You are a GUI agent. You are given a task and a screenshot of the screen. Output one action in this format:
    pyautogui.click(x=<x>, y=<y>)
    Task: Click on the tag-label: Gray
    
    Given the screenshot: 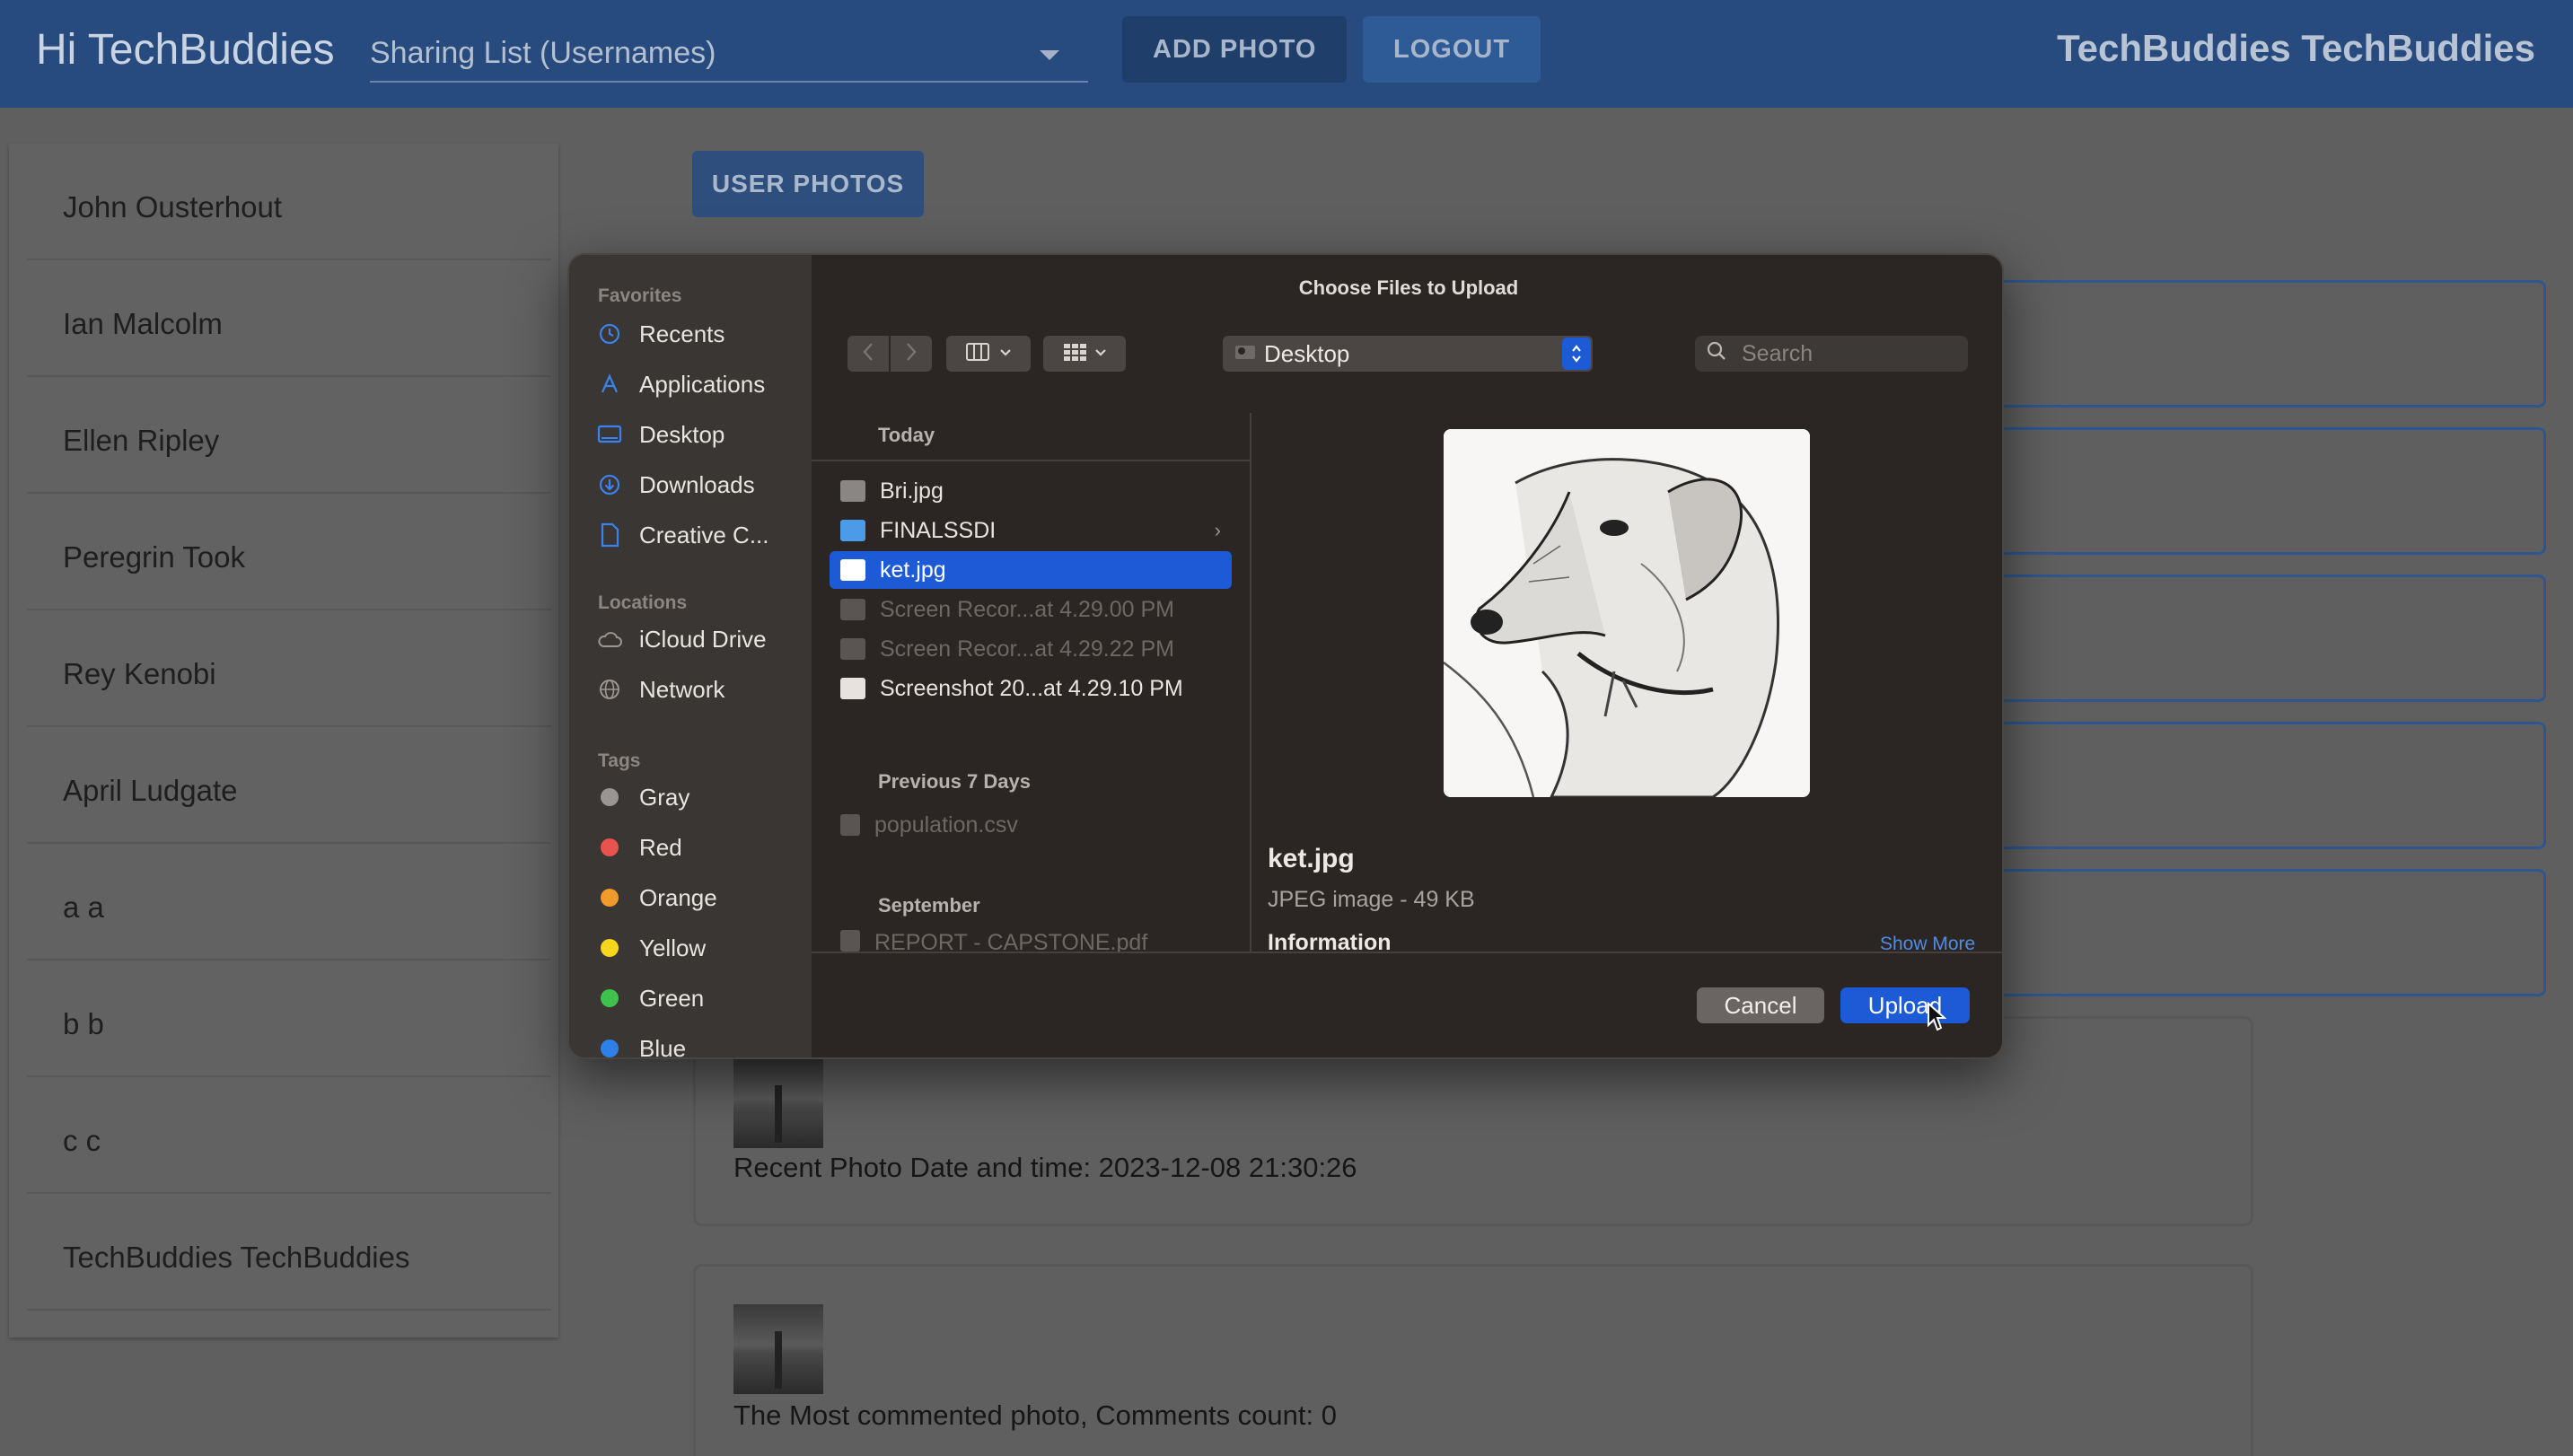 What is the action you would take?
    pyautogui.click(x=664, y=797)
    